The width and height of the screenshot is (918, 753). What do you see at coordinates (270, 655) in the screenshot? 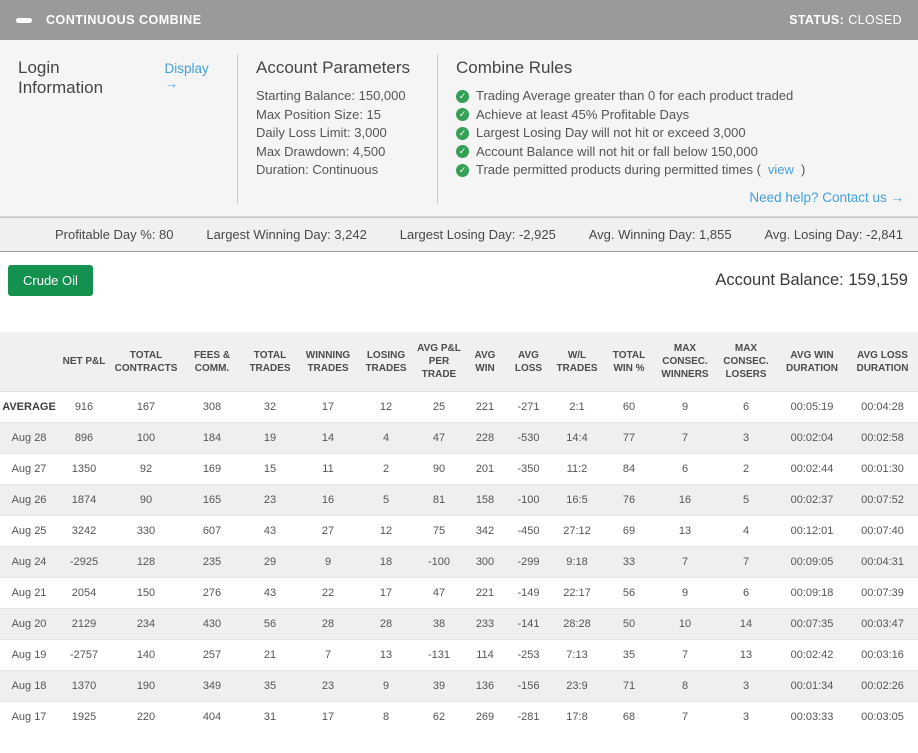
I see `table-cell: 21` at bounding box center [270, 655].